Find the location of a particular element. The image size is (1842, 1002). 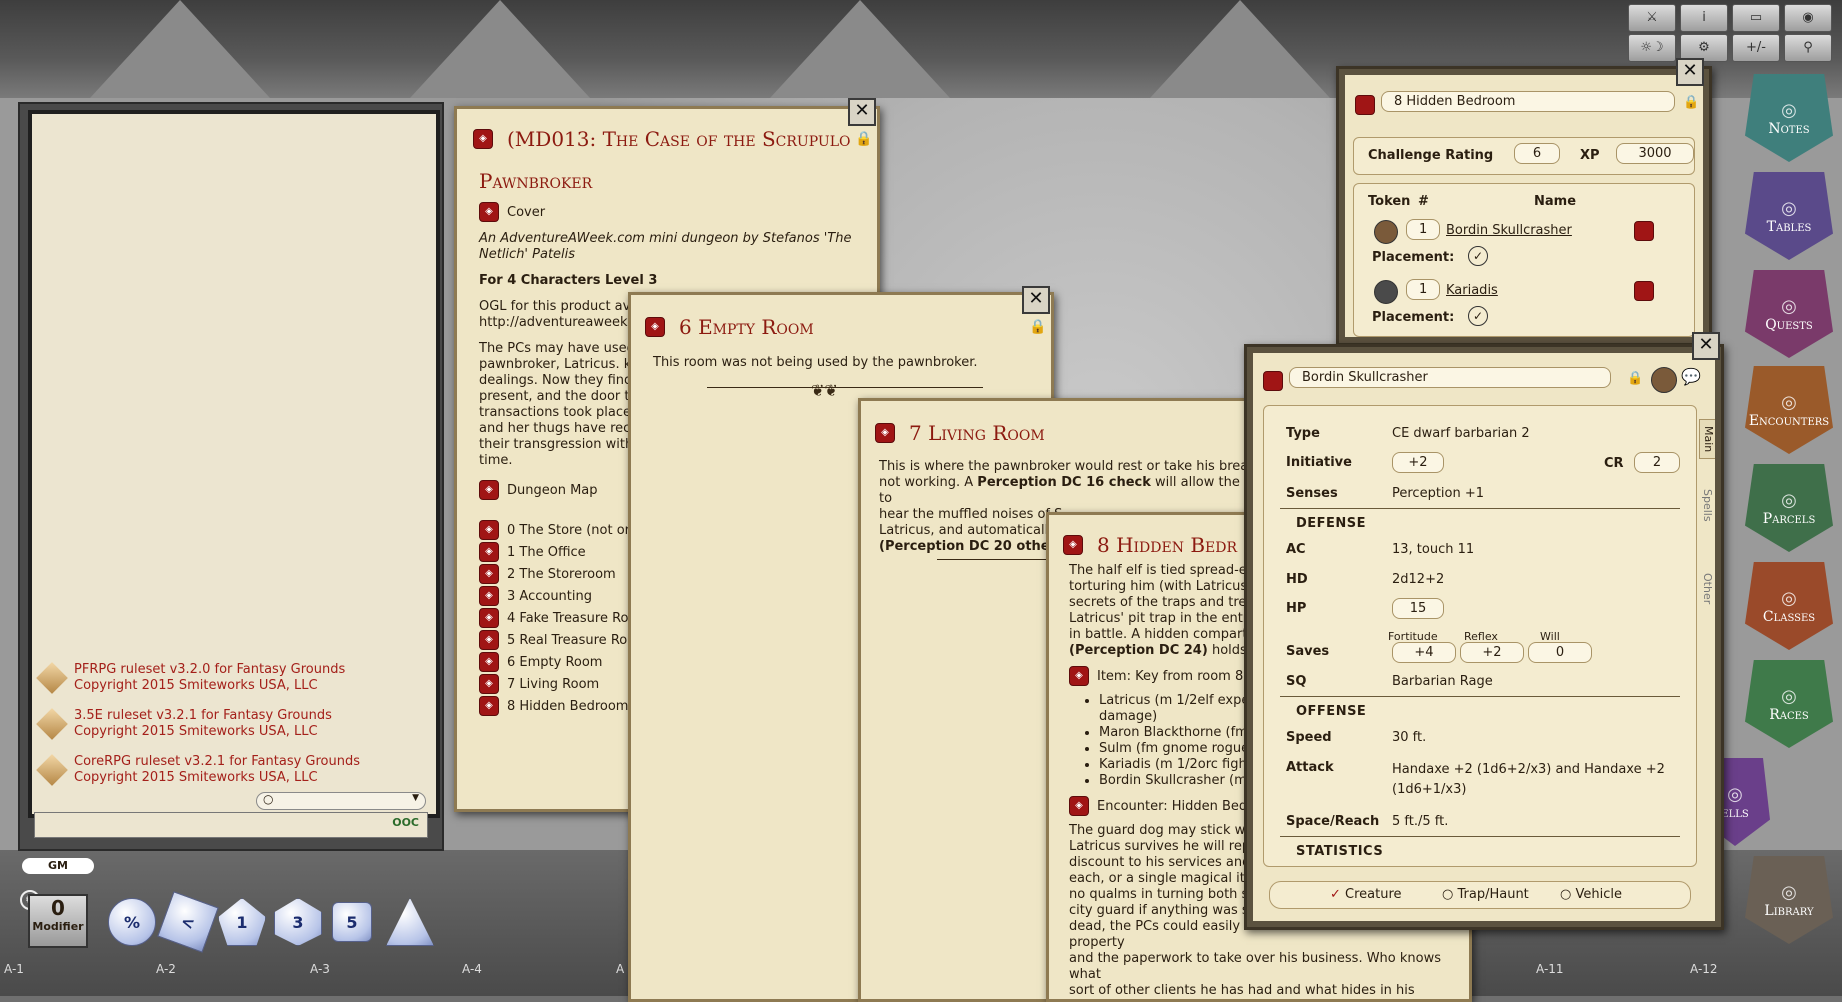

tab-other: Other is located at coordinates (1707, 588).